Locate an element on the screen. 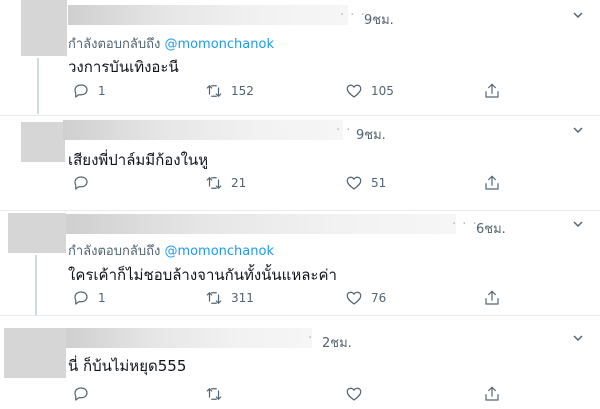 This screenshot has height=409, width=600. like-button: 76 is located at coordinates (365, 298).